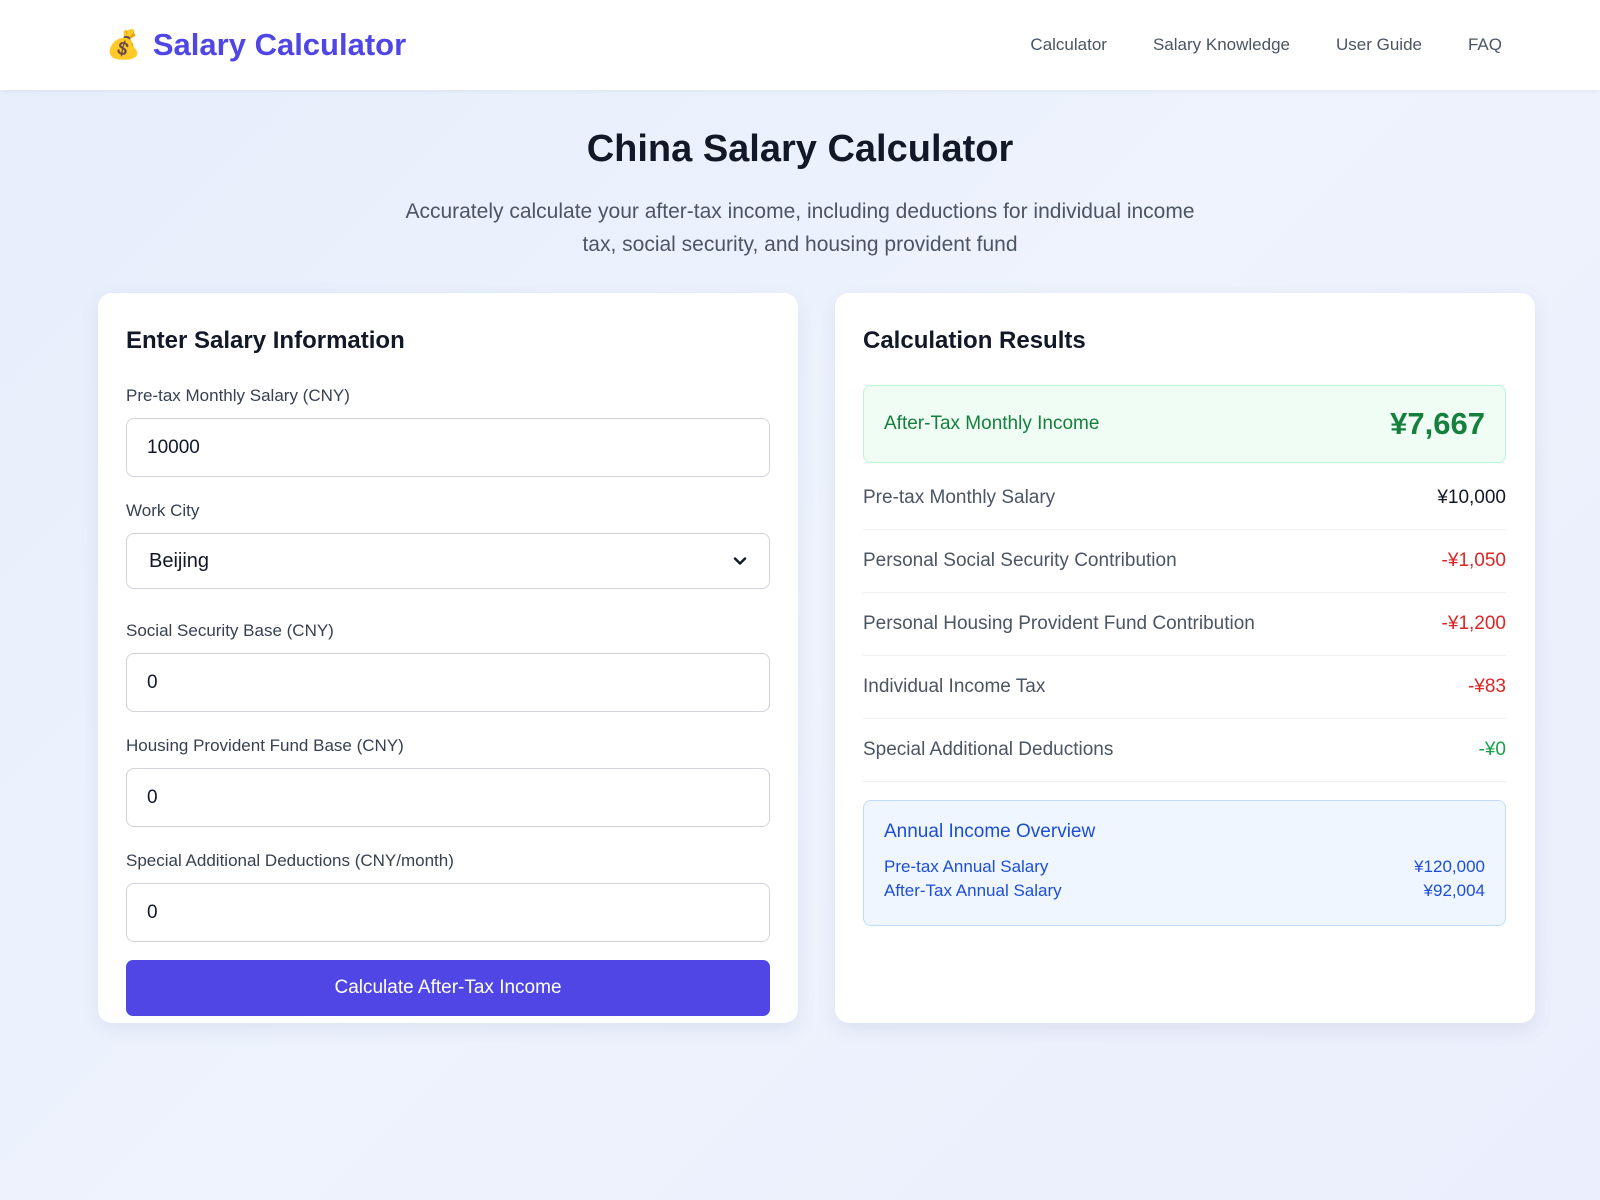  Describe the element at coordinates (1184, 424) in the screenshot. I see `after-tax-highlight: After-Tax Monthly Income ¥7,667` at that location.